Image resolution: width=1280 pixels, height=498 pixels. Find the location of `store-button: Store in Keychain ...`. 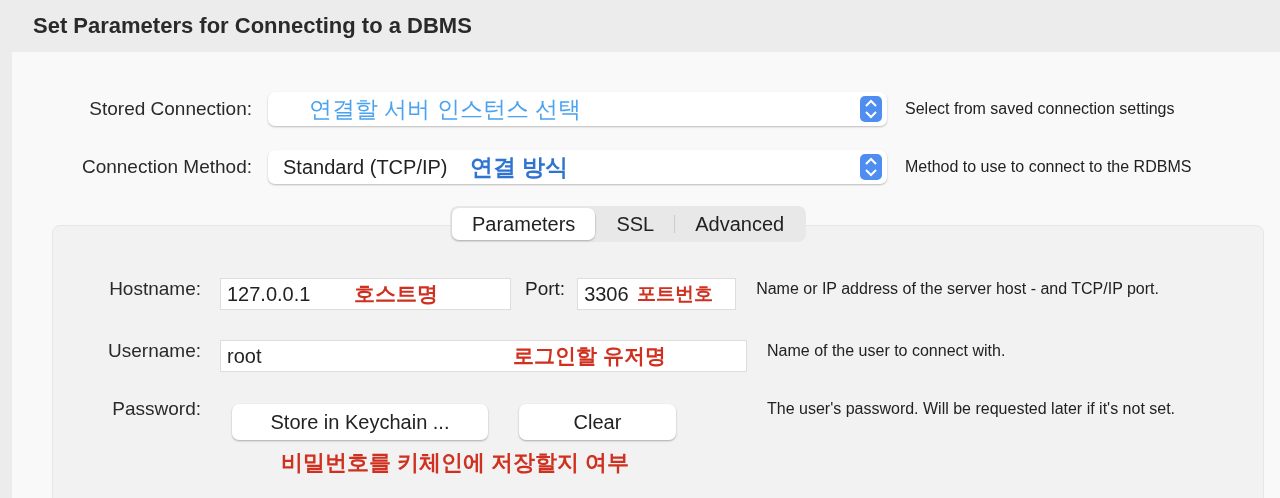

store-button: Store in Keychain ... is located at coordinates (360, 422).